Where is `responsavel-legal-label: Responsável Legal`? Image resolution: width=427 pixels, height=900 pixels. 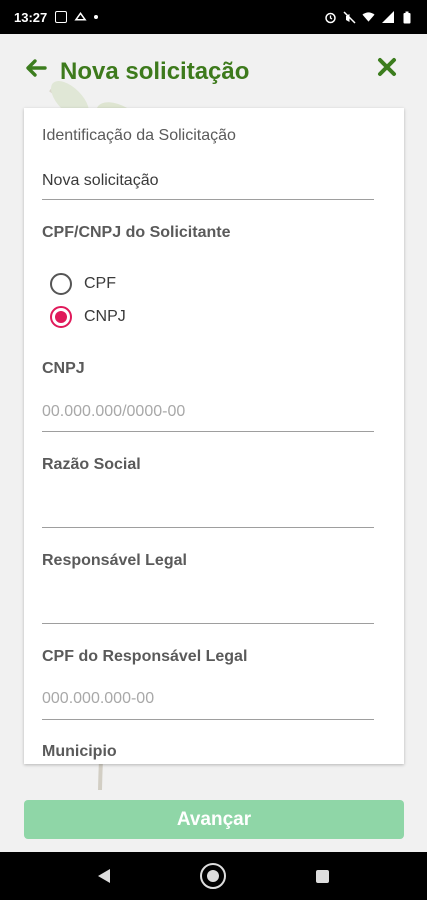 responsavel-legal-label: Responsável Legal is located at coordinates (114, 560).